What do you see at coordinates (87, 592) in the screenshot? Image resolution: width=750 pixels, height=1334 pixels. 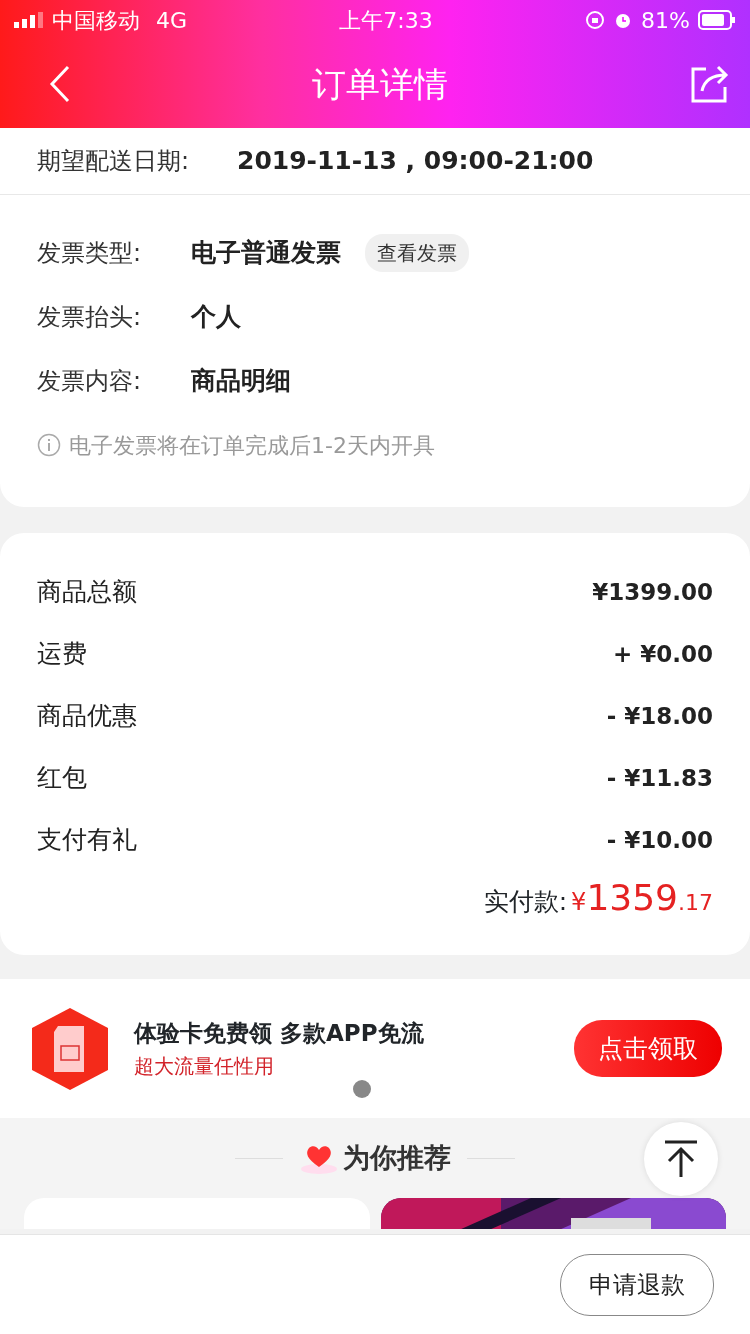 I see `price-label: 商品总额` at bounding box center [87, 592].